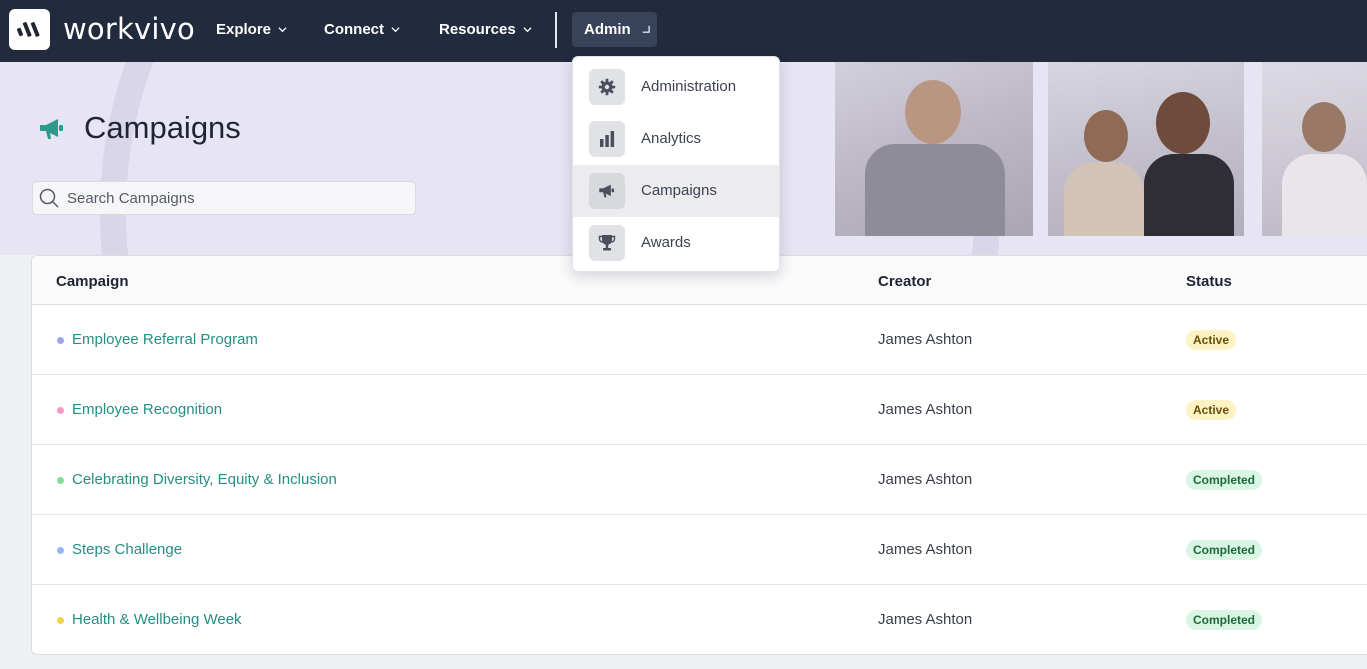  I want to click on menu-item-awards: Awards, so click(676, 243).